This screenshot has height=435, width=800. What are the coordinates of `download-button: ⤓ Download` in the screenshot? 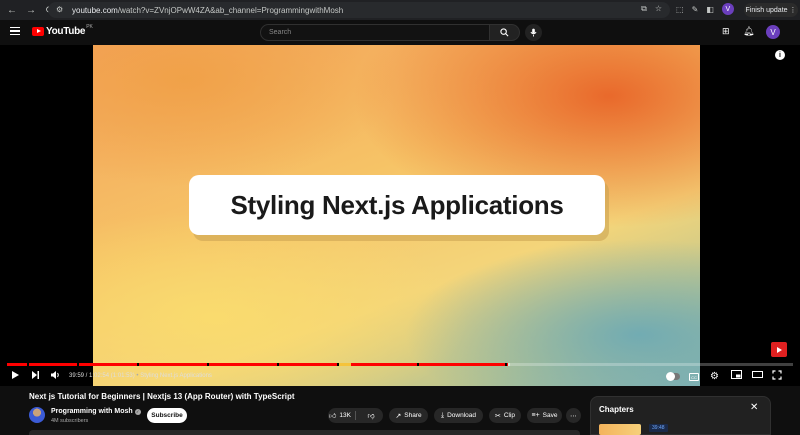 It's located at (458, 415).